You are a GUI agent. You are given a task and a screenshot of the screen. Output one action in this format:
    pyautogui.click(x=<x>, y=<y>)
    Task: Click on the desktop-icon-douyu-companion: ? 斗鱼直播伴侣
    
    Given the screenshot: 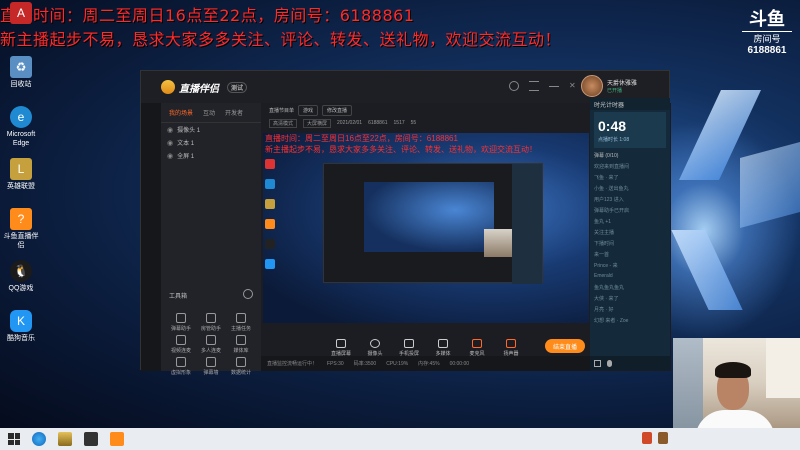 What is the action you would take?
    pyautogui.click(x=21, y=229)
    